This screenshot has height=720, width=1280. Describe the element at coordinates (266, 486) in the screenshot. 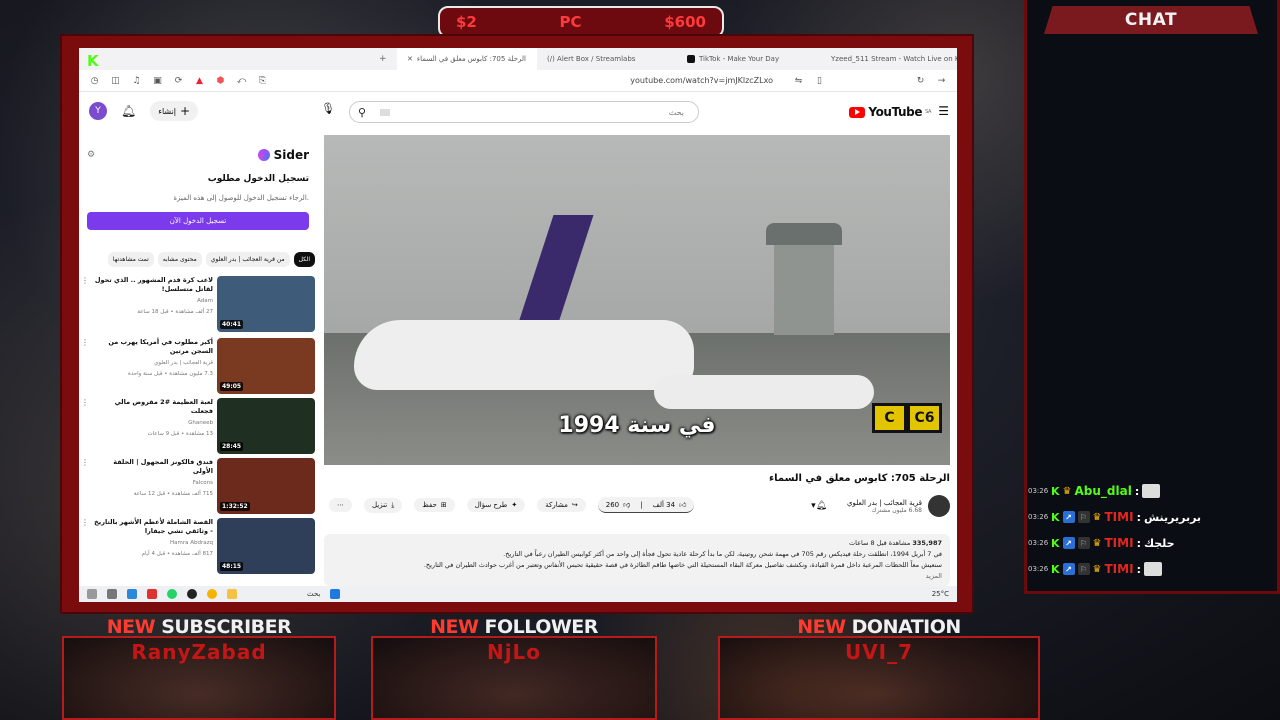

I see `video-thumbnail: 1:32:52` at that location.